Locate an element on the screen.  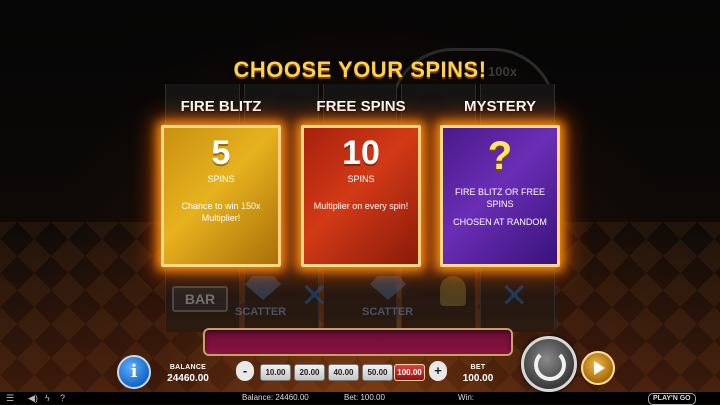
message-bar is located at coordinates (358, 342).